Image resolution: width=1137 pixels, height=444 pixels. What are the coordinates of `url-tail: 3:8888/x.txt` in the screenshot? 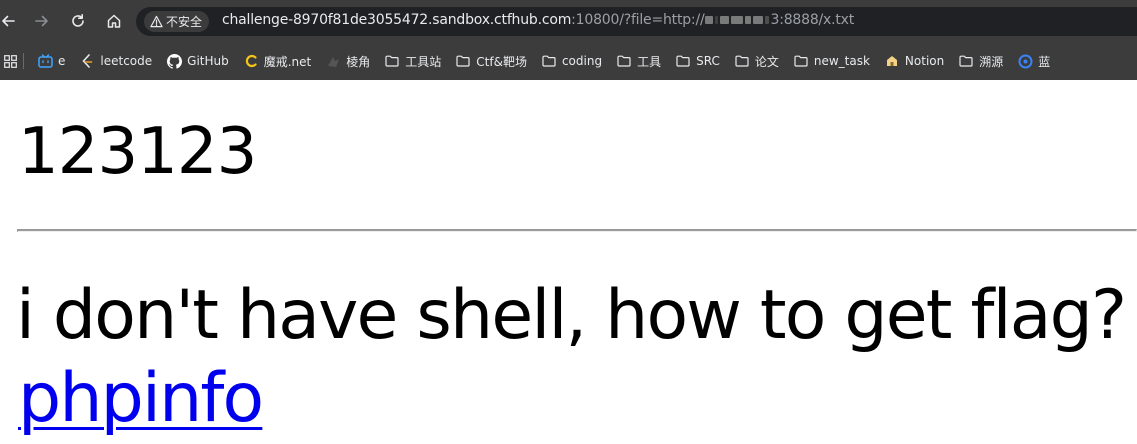 It's located at (812, 20).